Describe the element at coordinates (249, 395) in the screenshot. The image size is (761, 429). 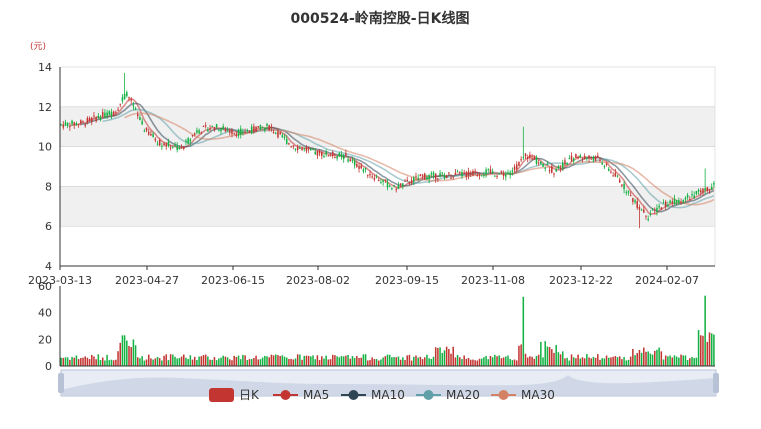
I see `legend-label: 日K` at that location.